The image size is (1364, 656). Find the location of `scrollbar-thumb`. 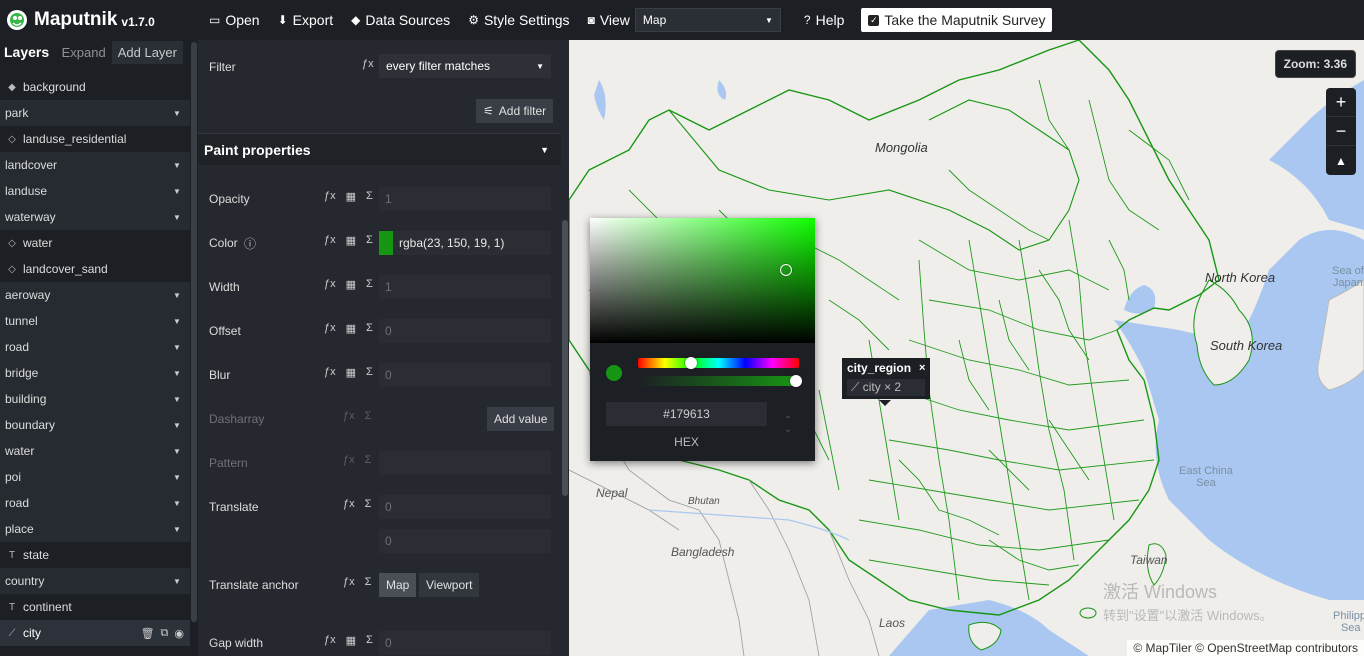

scrollbar-thumb is located at coordinates (194, 332).